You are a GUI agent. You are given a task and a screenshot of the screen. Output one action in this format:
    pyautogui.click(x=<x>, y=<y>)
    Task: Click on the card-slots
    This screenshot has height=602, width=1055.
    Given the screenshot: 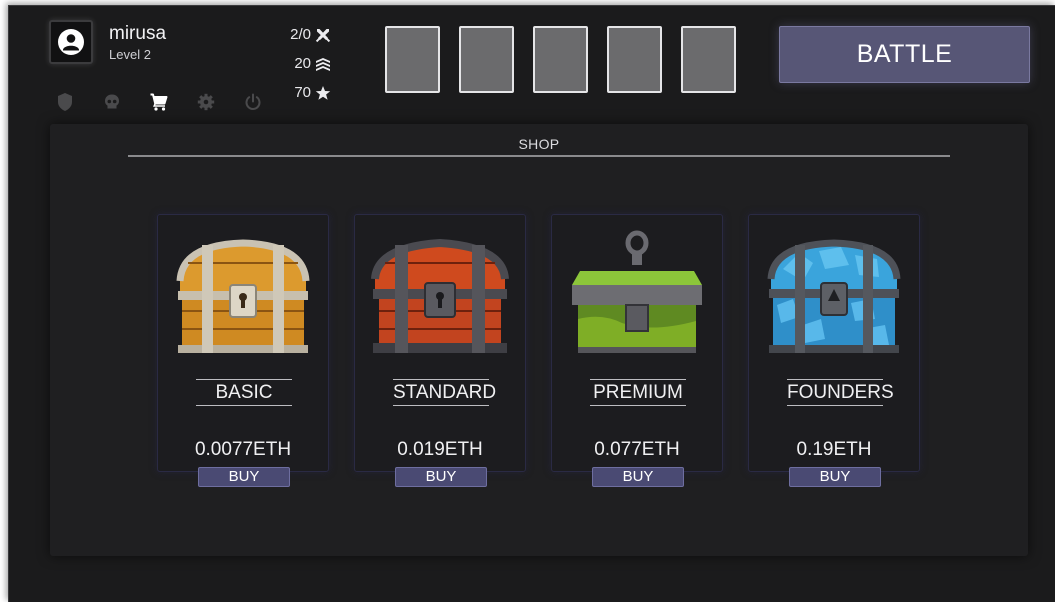 What is the action you would take?
    pyautogui.click(x=560, y=59)
    